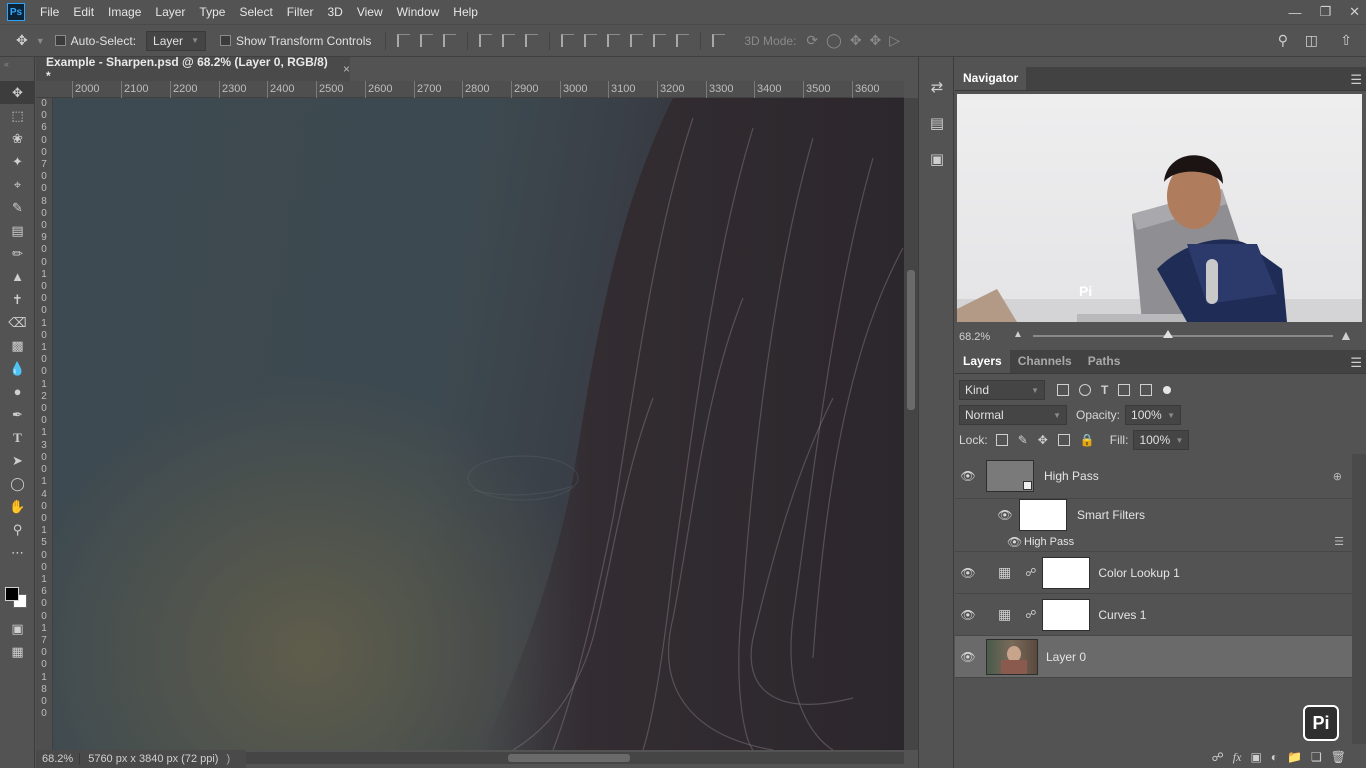 The image size is (1366, 768). I want to click on quick-selection-tool-icon: ✦, so click(17, 161).